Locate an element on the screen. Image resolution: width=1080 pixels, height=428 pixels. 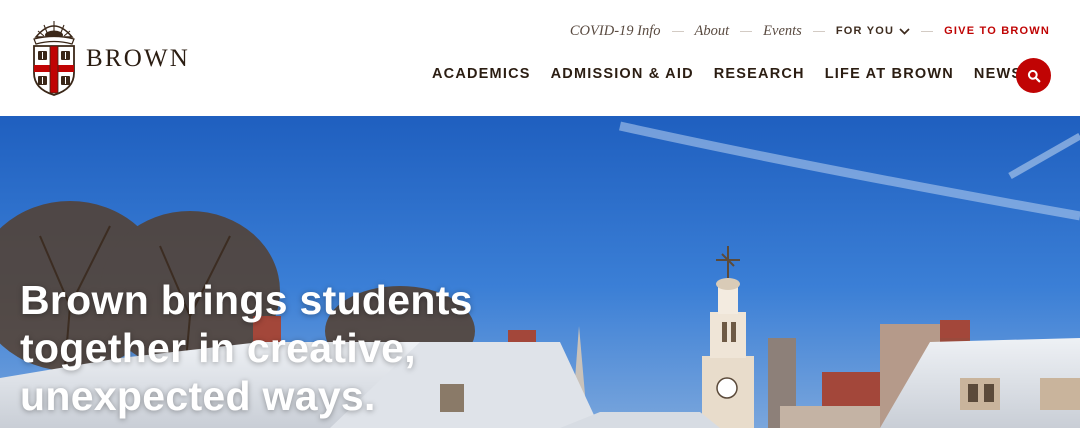
chevron-down-icon is located at coordinates (904, 31).